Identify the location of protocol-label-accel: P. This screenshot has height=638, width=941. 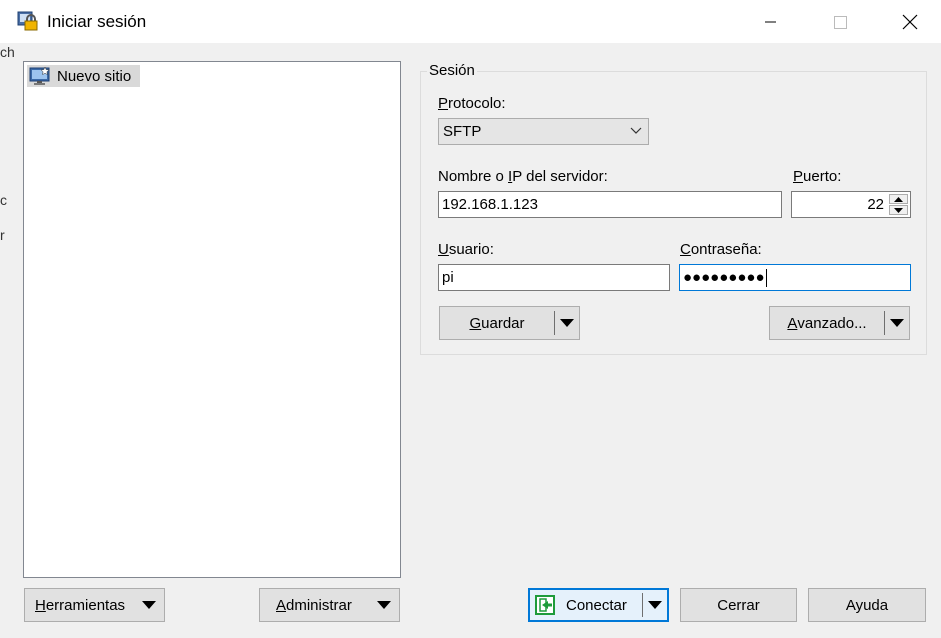
(443, 103).